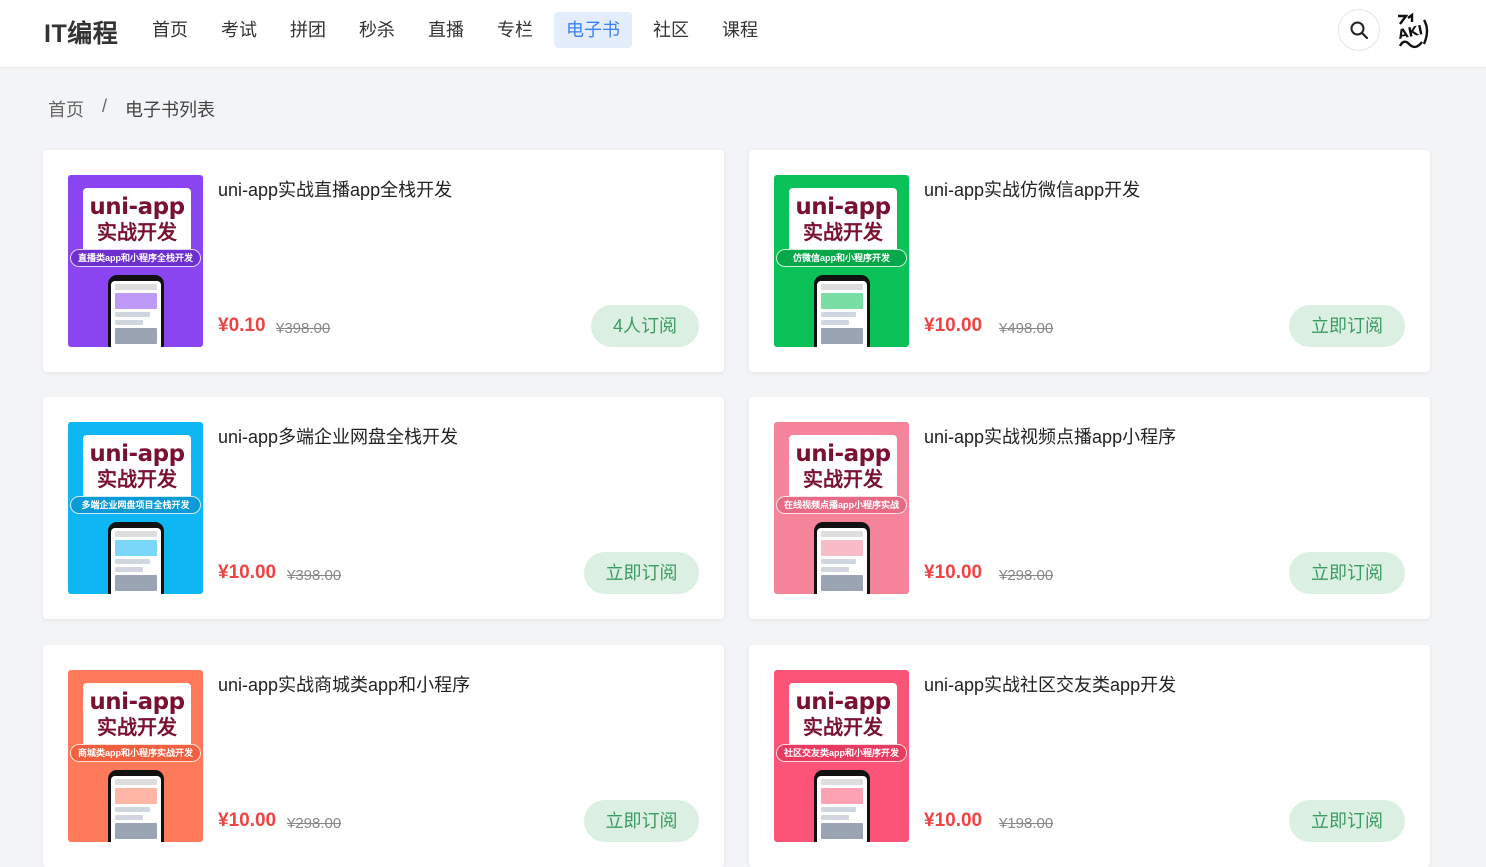 This screenshot has height=867, width=1486. What do you see at coordinates (1026, 823) in the screenshot?
I see `ebook-original-price: ¥198.00` at bounding box center [1026, 823].